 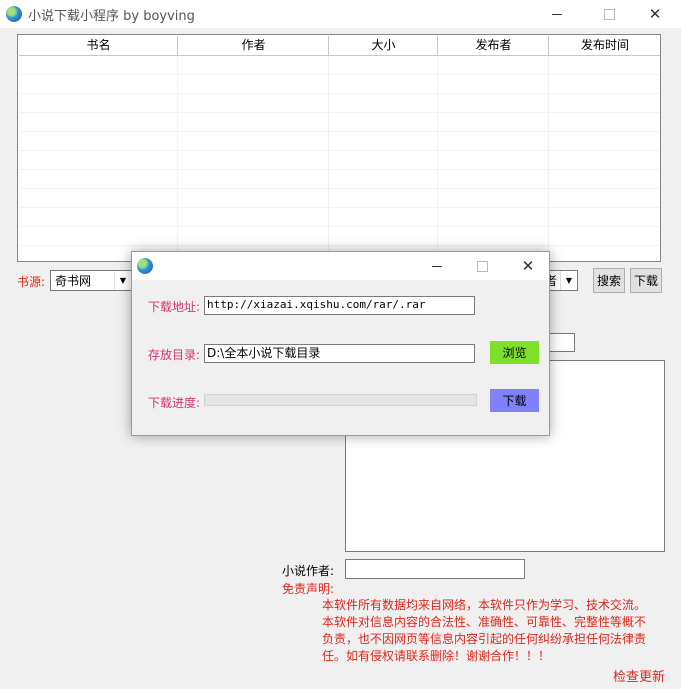 I want to click on dialog-minimize-button, so click(x=437, y=266).